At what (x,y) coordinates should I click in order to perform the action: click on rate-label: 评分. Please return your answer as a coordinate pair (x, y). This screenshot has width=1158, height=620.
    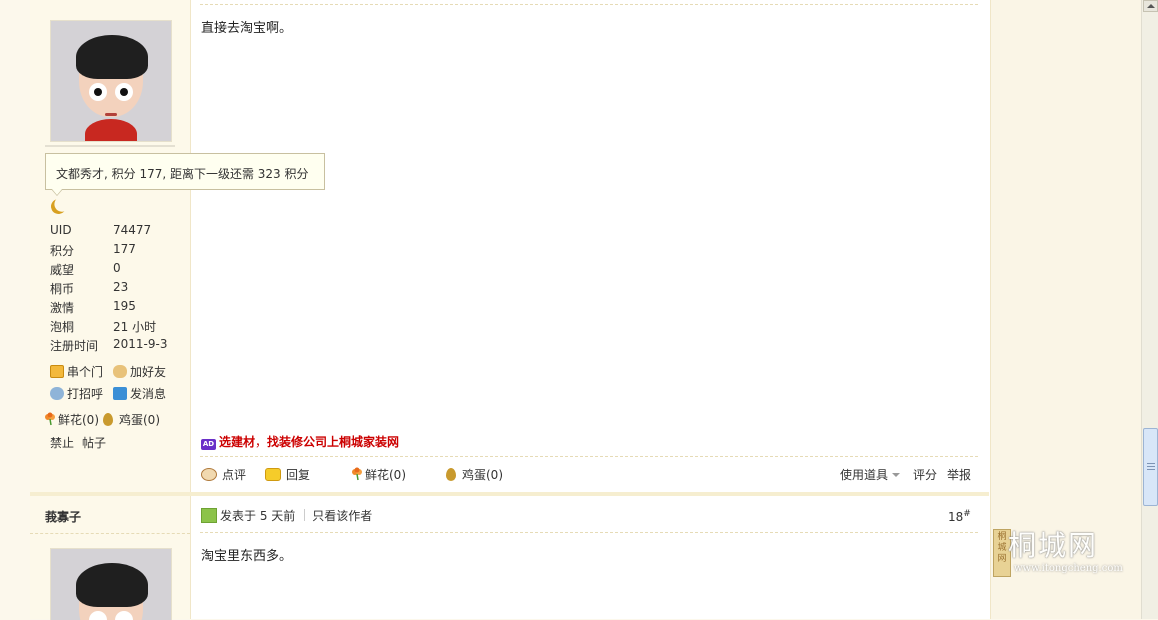
    Looking at the image, I should click on (925, 475).